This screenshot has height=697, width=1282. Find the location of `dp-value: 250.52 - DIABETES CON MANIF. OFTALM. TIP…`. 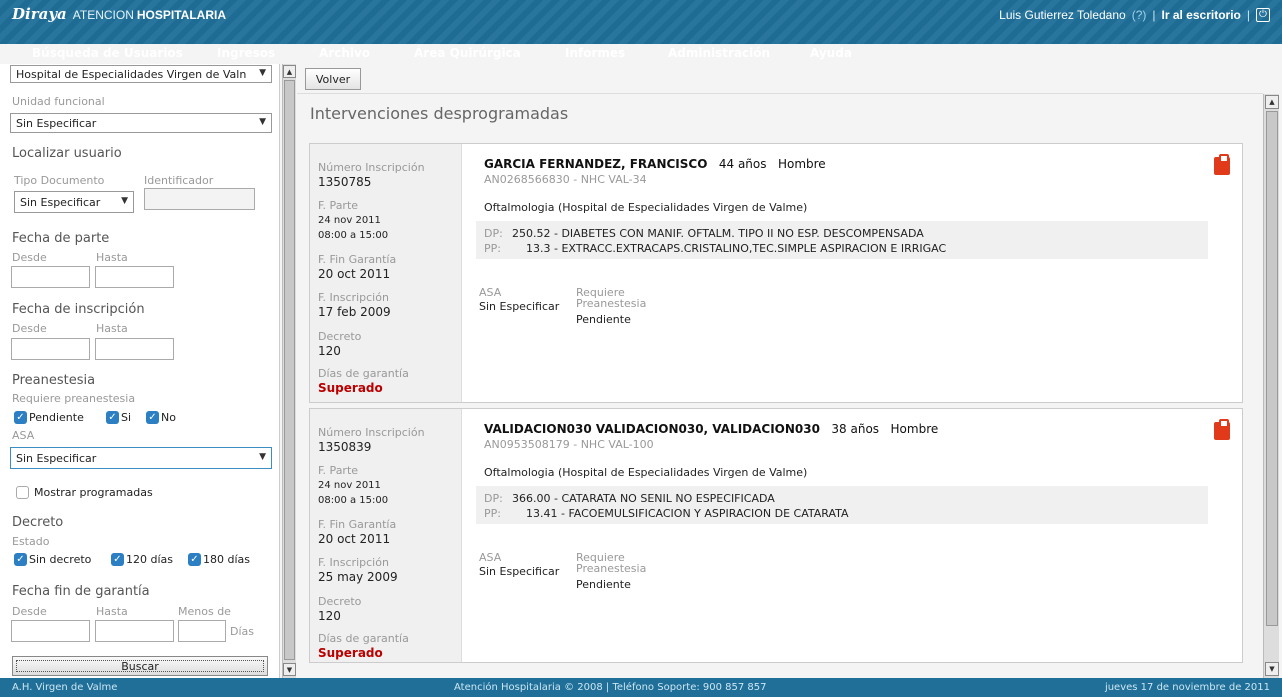

dp-value: 250.52 - DIABETES CON MANIF. OFTALM. TIP… is located at coordinates (718, 233).